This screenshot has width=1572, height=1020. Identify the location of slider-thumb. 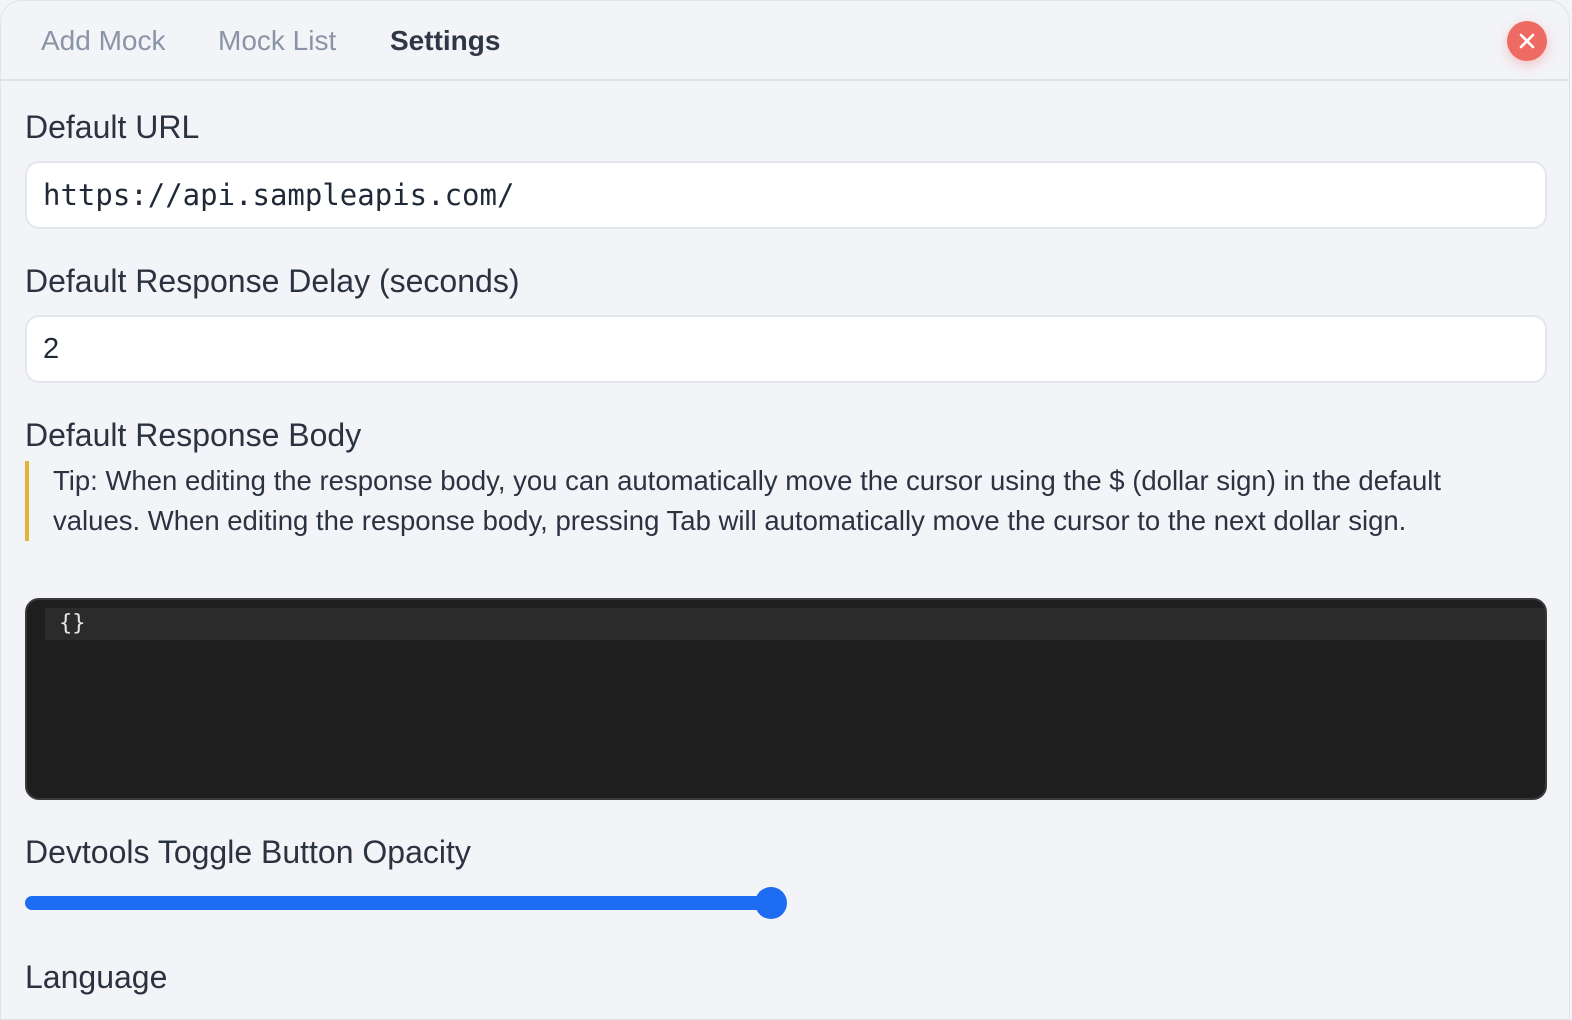
(771, 903).